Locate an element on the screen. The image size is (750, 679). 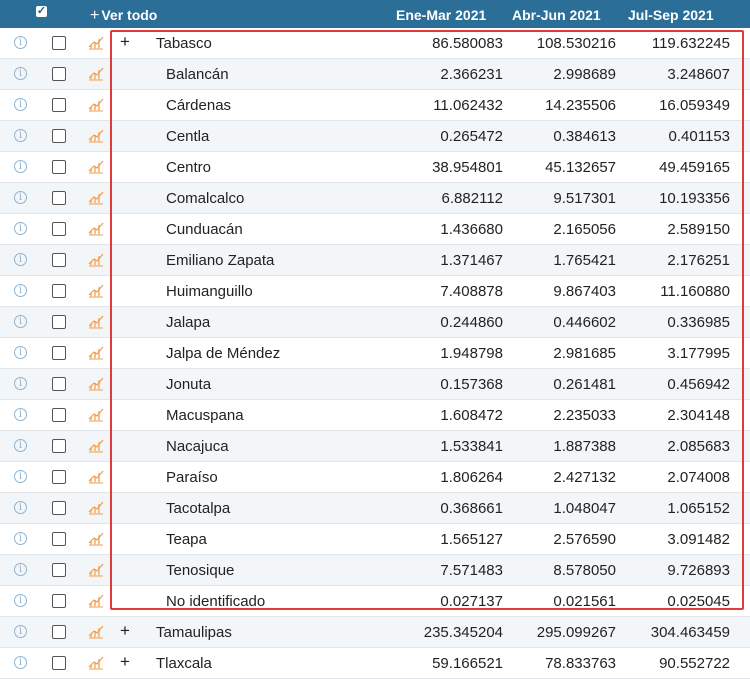
value-q2: 2.998689 is located at coordinates (584, 74).